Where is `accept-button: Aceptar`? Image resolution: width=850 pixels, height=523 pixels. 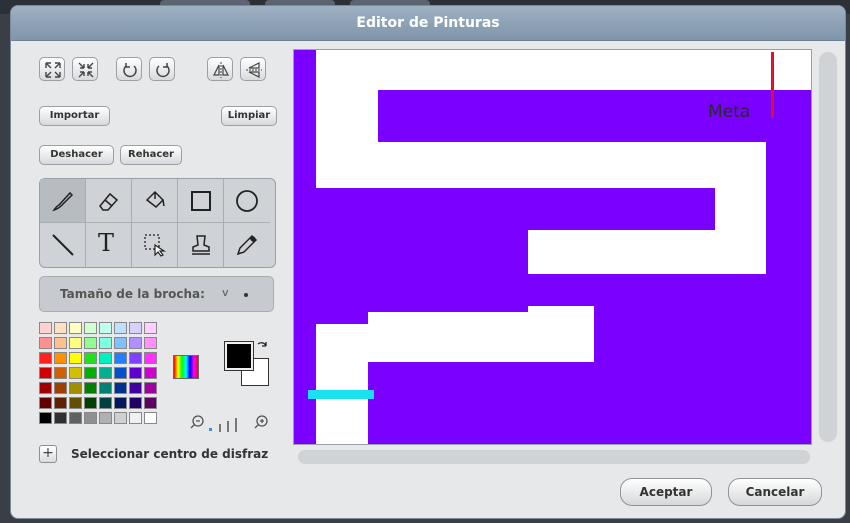
accept-button: Aceptar is located at coordinates (666, 492).